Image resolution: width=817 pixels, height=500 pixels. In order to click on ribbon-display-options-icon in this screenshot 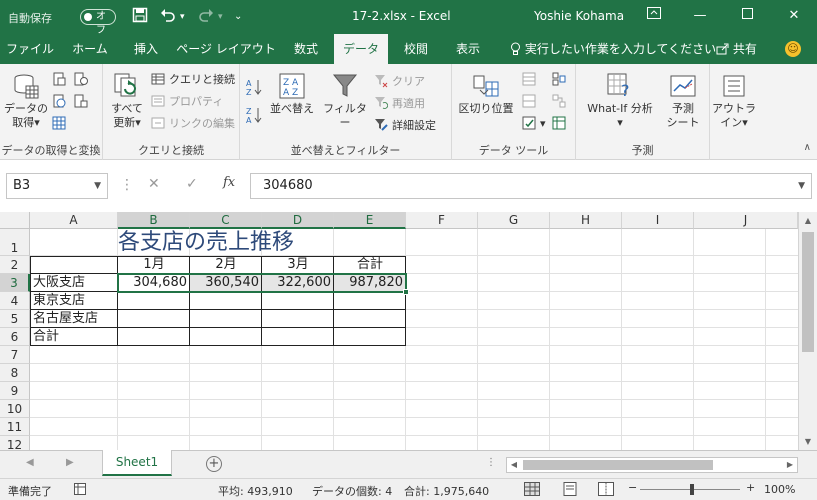, I will do `click(654, 16)`.